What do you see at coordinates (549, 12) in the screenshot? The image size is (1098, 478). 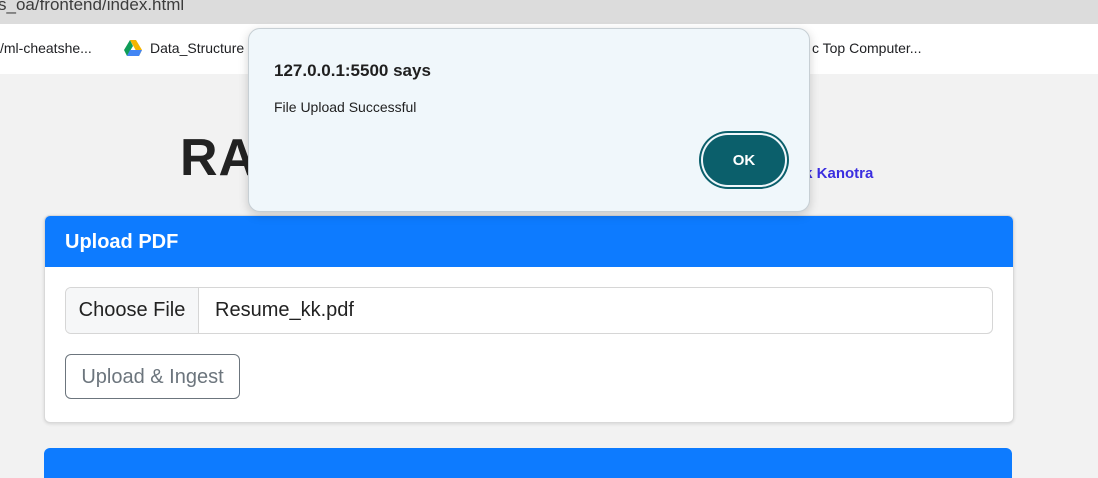 I see `address-bar: s_oa/frontend/index.html` at bounding box center [549, 12].